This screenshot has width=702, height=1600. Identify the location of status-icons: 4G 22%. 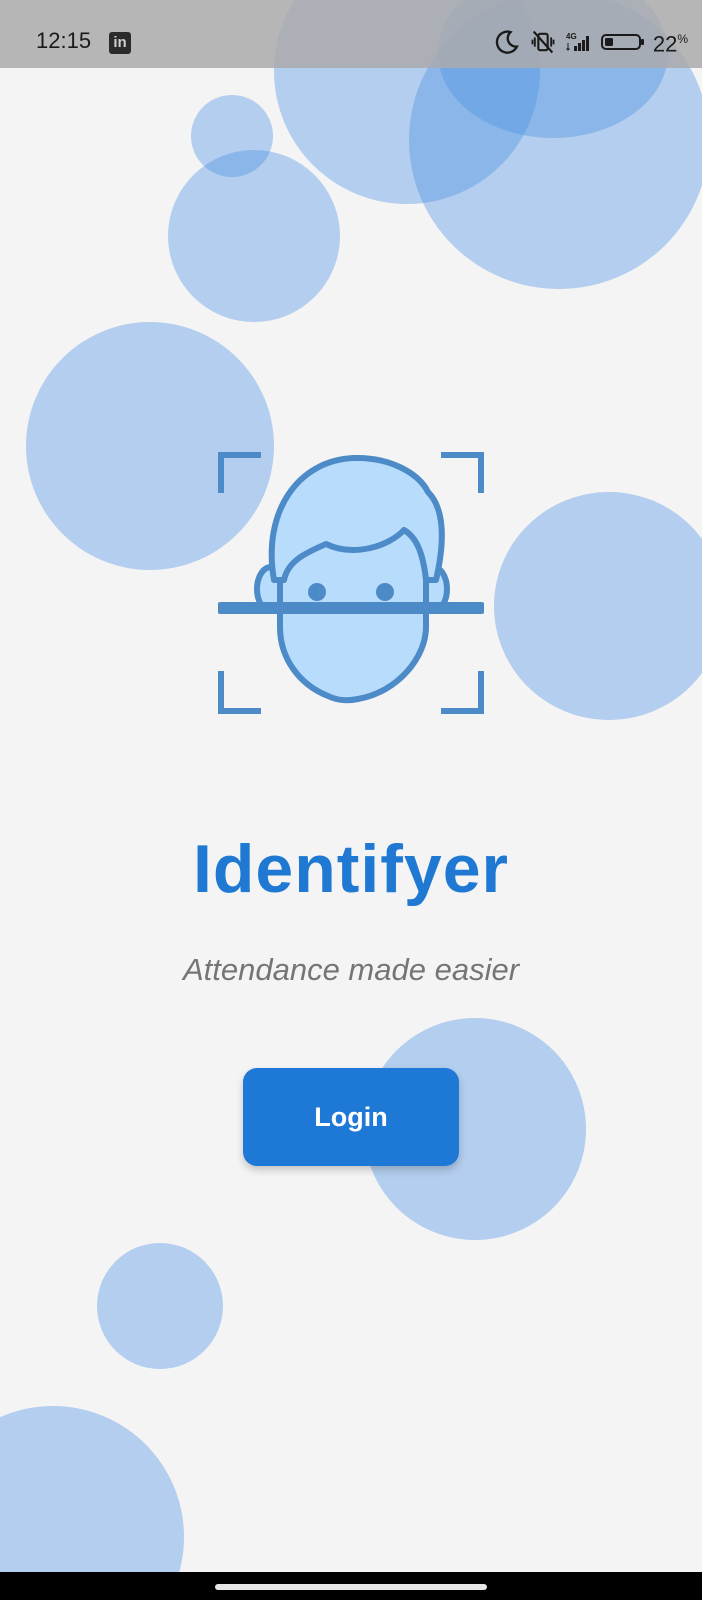
(590, 42).